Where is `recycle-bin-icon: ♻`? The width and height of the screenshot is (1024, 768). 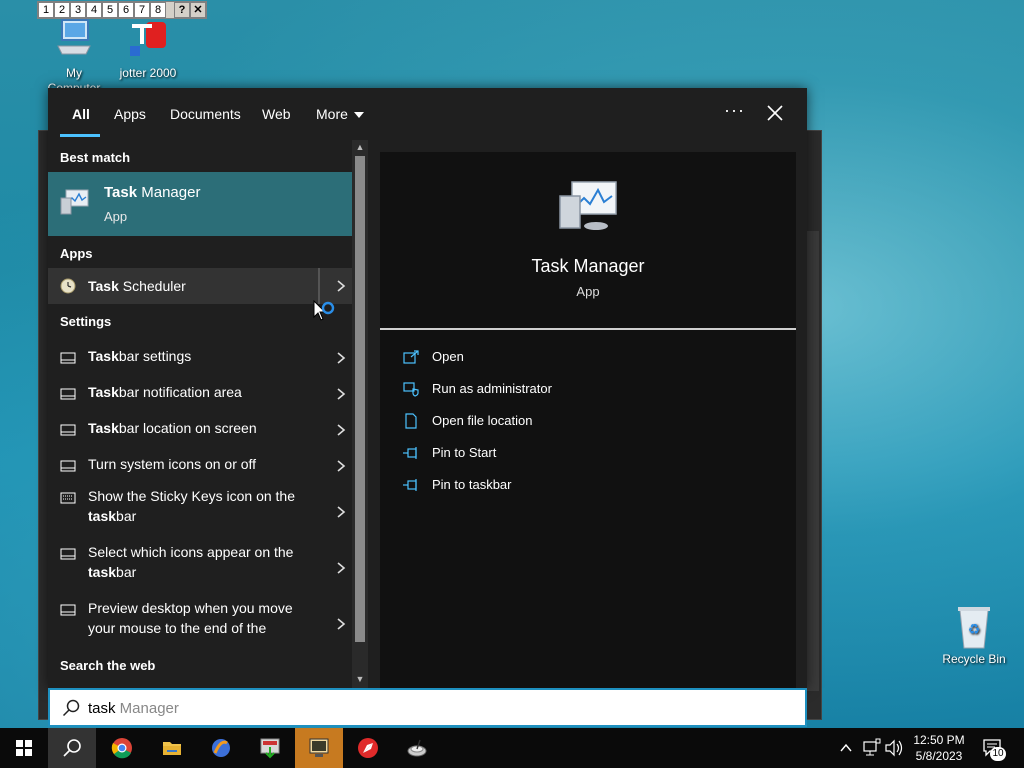
recycle-bin-icon: ♻ is located at coordinates (974, 628).